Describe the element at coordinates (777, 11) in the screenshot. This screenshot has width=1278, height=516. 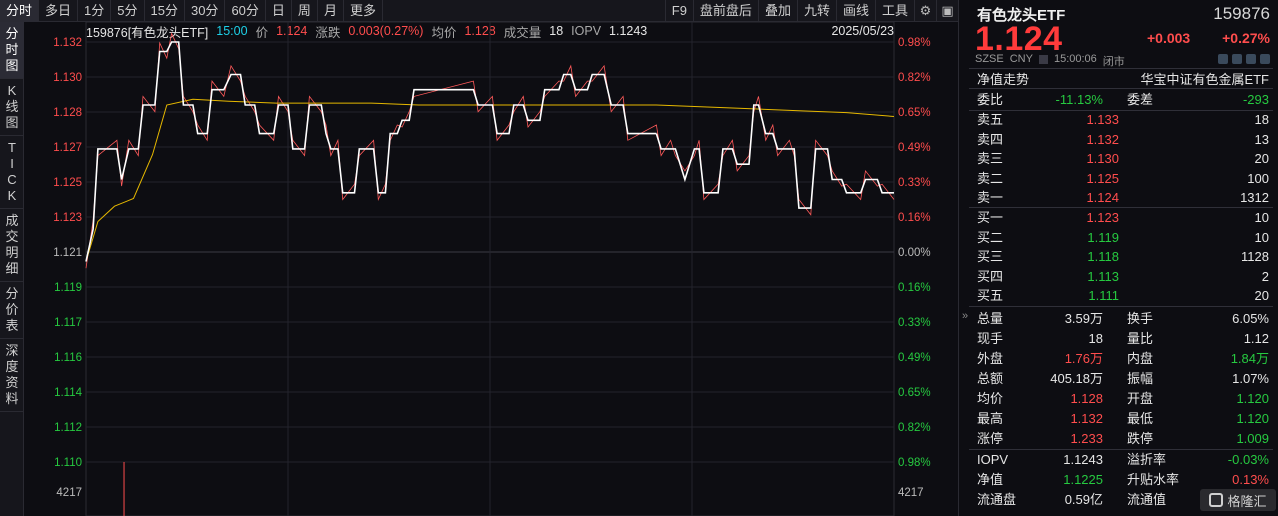
I see `toolbar-tool: 叠加` at that location.